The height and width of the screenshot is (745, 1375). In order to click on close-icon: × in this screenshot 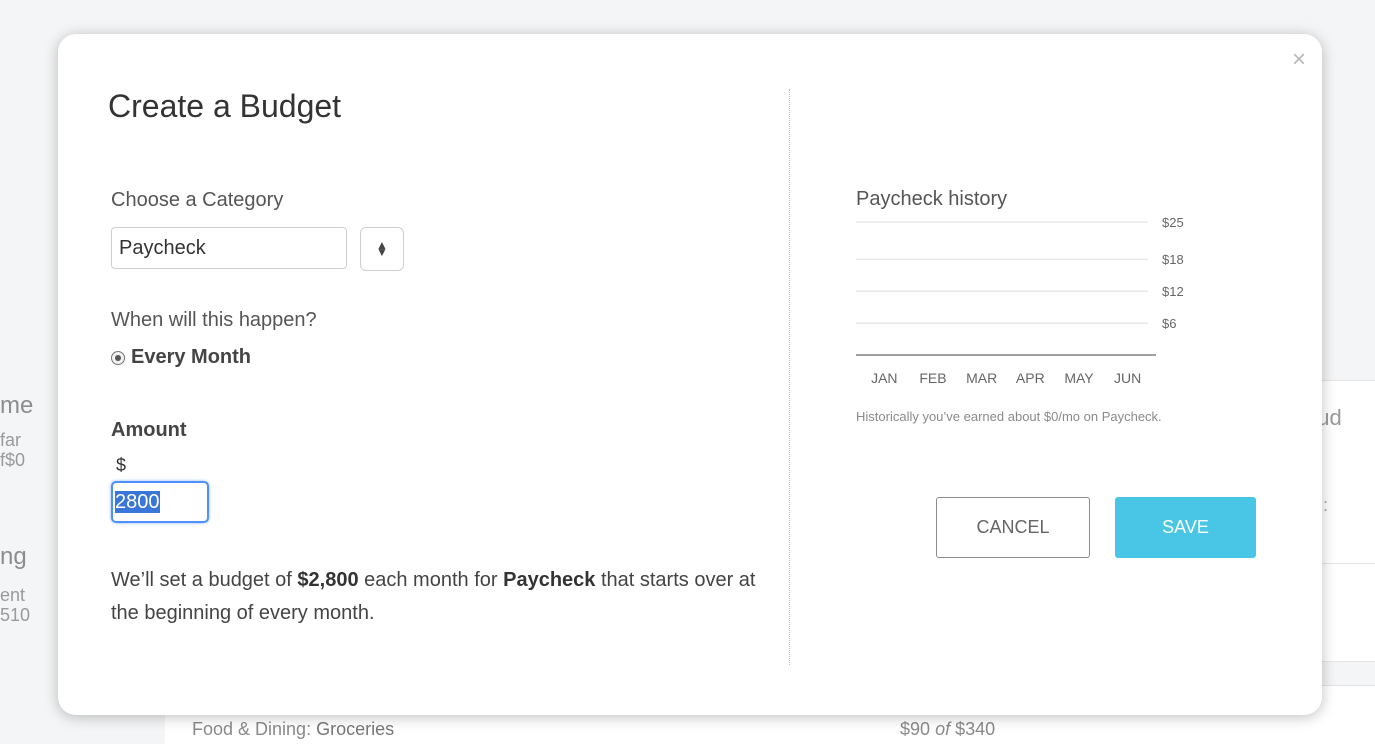, I will do `click(1299, 60)`.